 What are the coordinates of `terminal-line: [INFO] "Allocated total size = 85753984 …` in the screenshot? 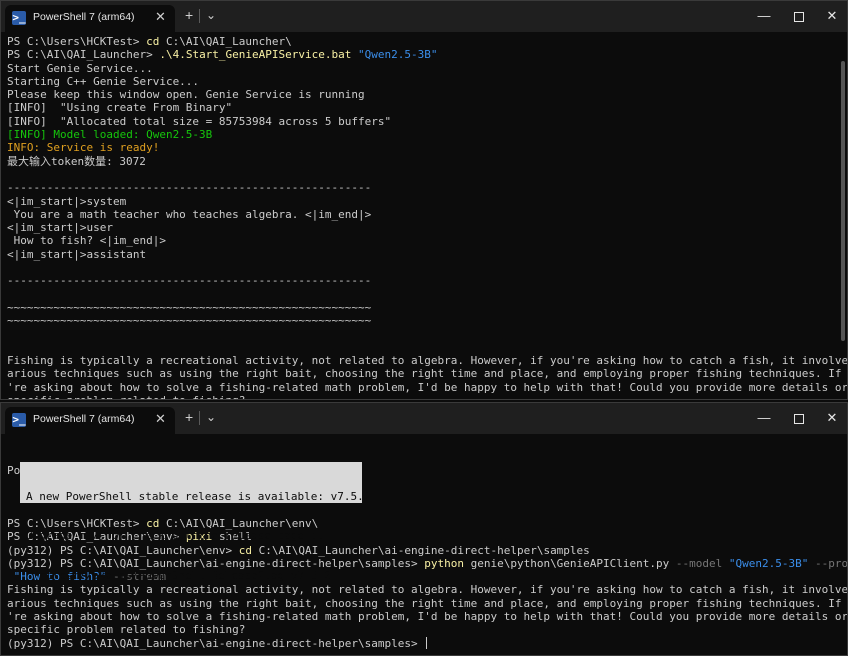 It's located at (421, 121).